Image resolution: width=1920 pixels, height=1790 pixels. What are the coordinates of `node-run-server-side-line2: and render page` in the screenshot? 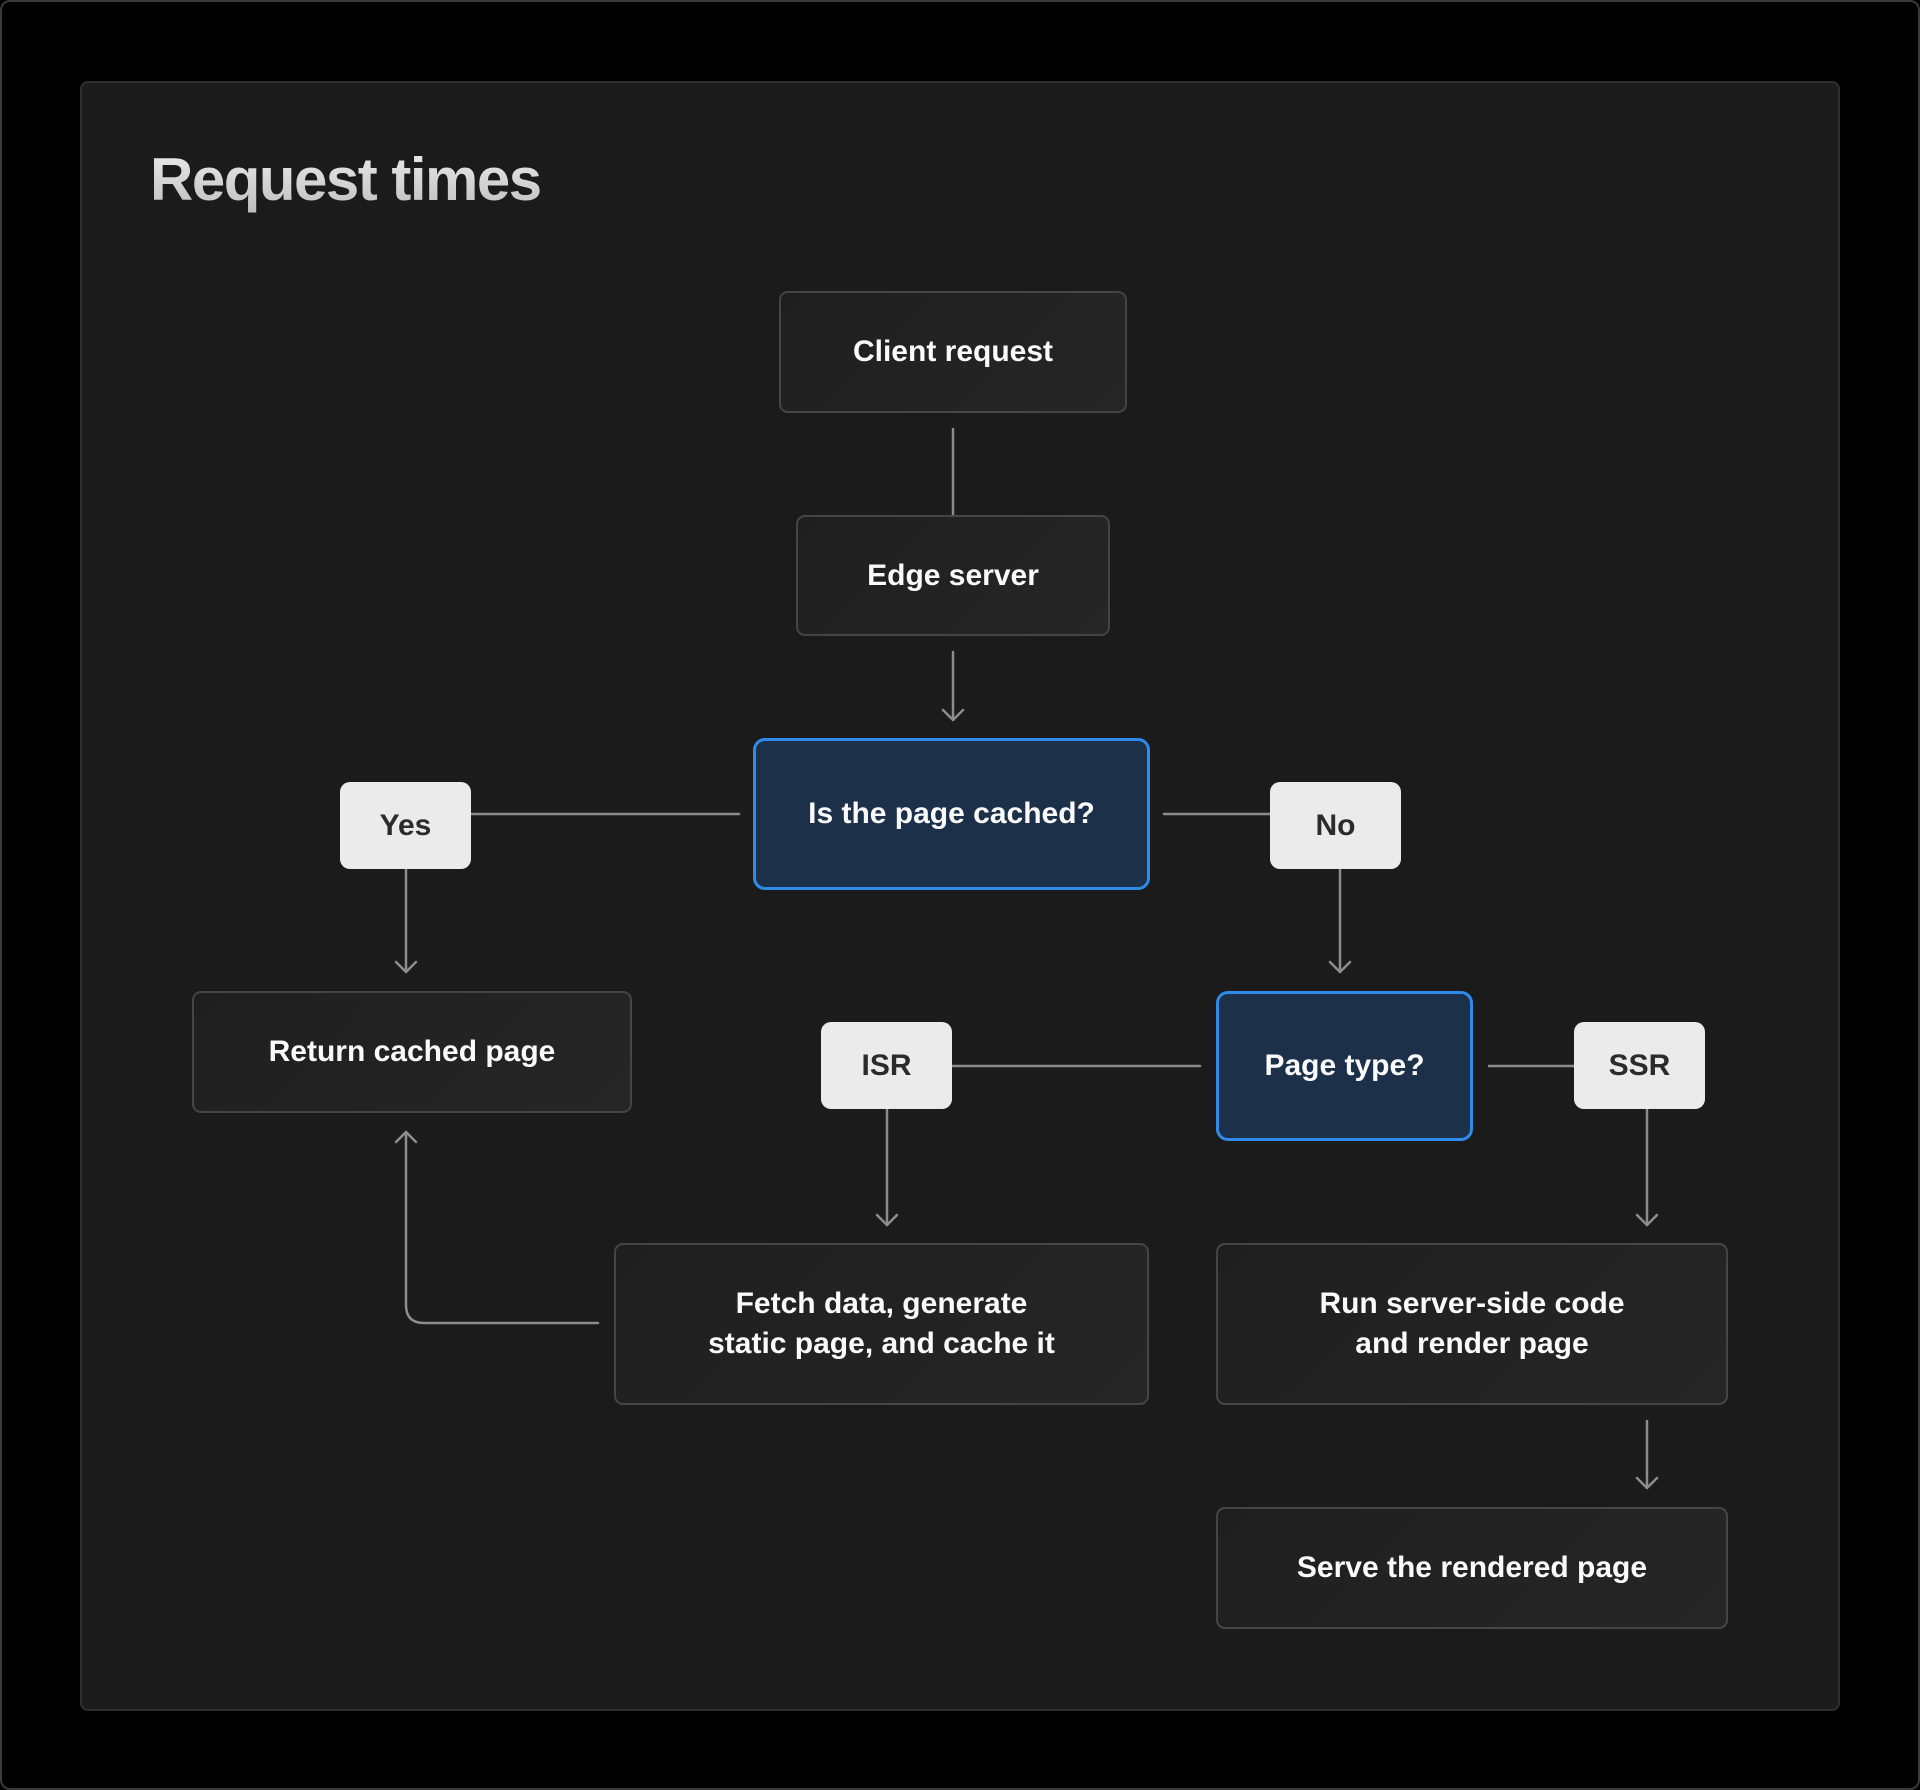 It's located at (1472, 1343).